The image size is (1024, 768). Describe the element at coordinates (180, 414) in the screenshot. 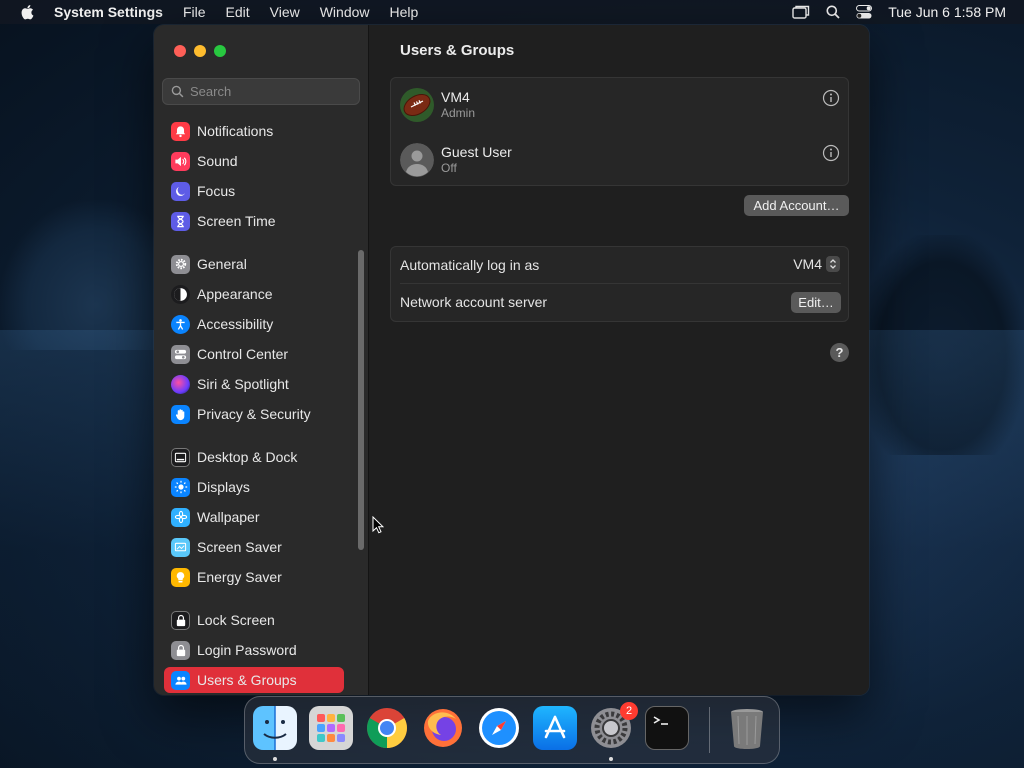

I see `hand-icon` at that location.